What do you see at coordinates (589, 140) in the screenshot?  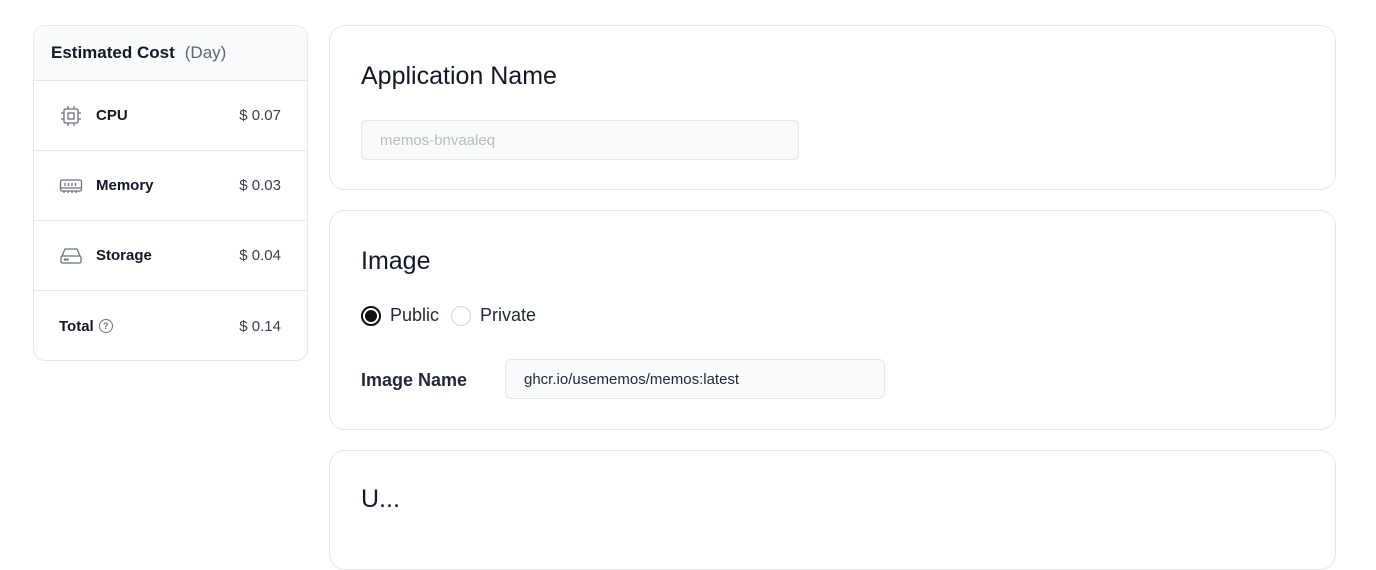 I see `application-name-input` at bounding box center [589, 140].